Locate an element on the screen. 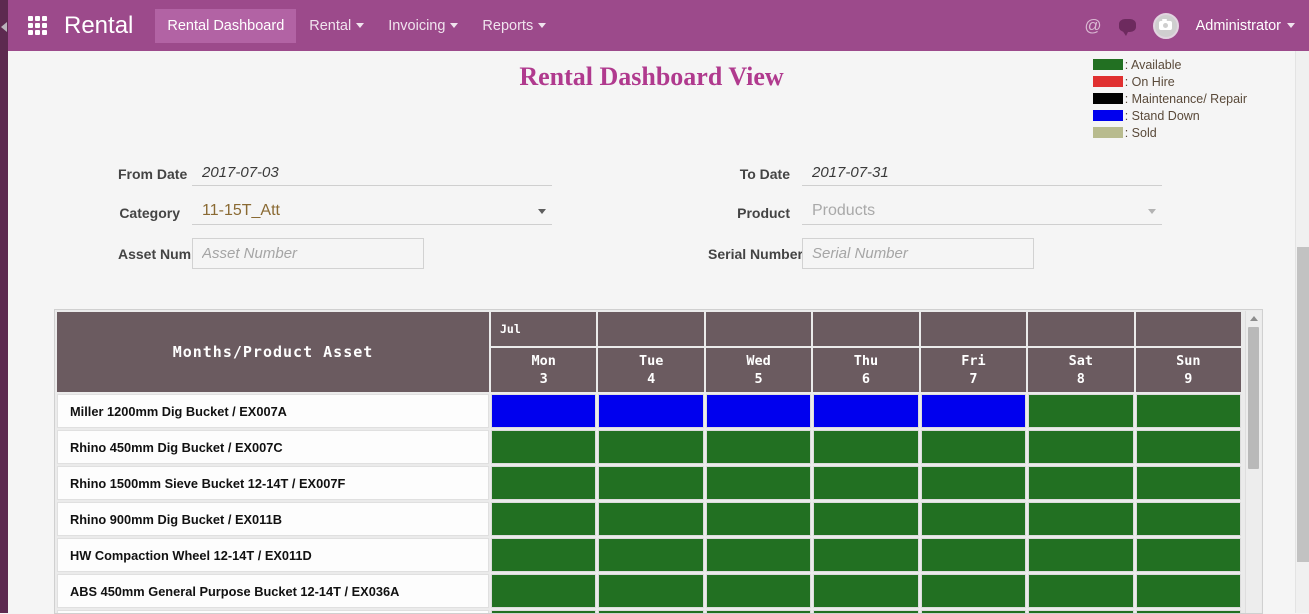  navbar-right-tools: @ Administrator is located at coordinates (1196, 25).